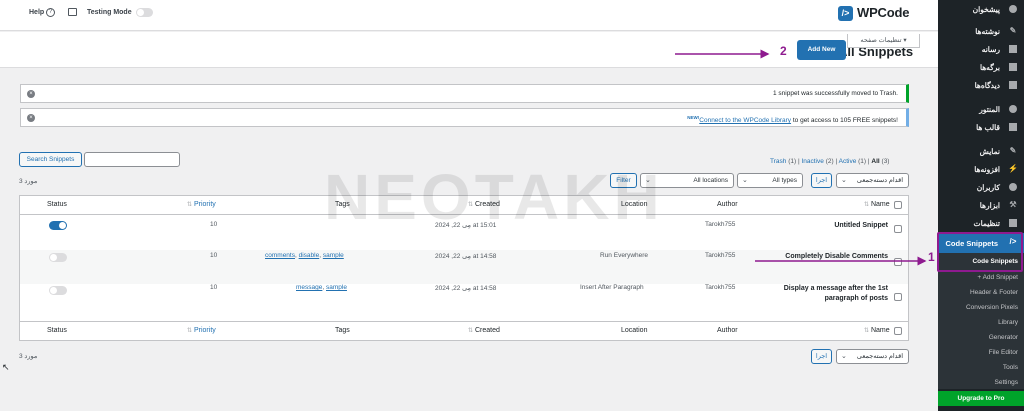 Image resolution: width=1024 pixels, height=411 pixels. I want to click on view-trash: Trash, so click(778, 161).